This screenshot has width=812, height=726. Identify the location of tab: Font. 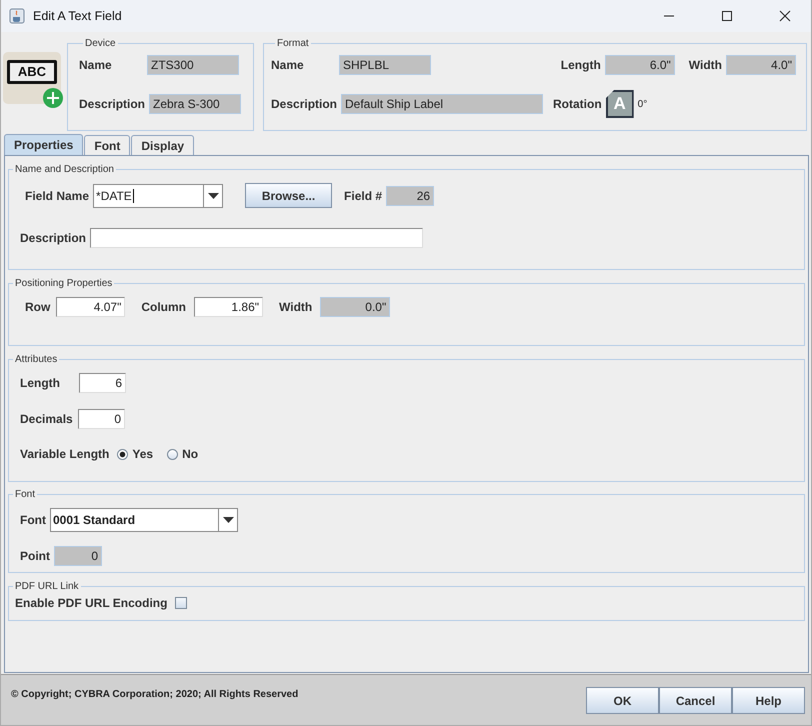
(107, 145).